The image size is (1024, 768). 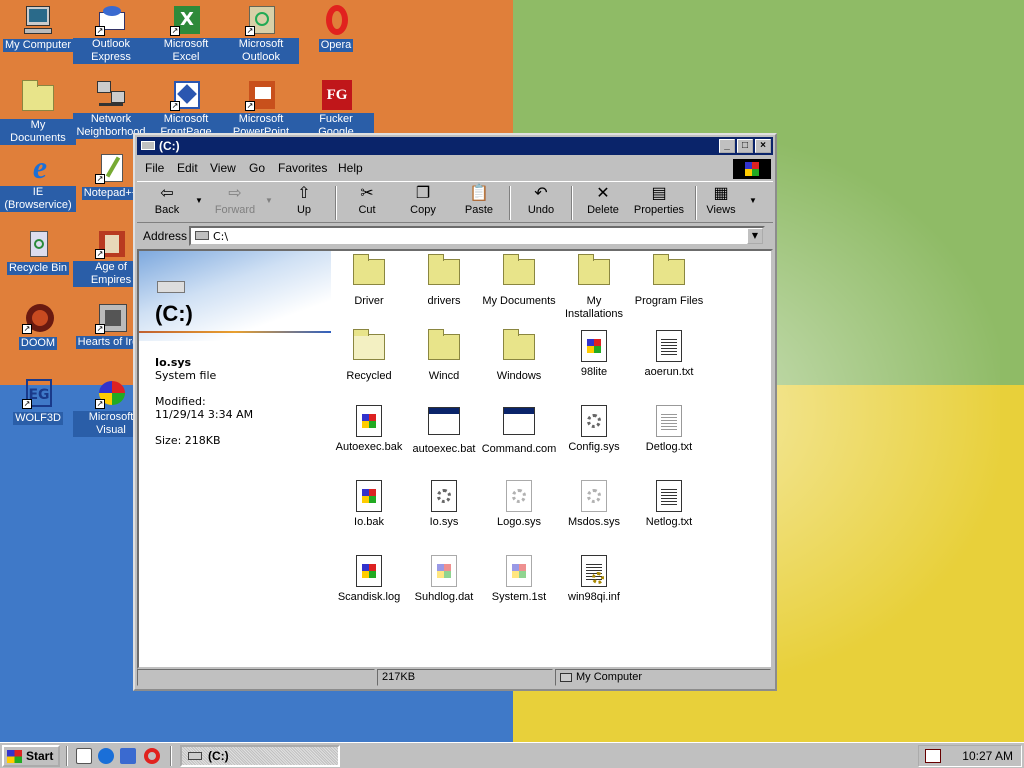 What do you see at coordinates (479, 202) in the screenshot?
I see `paste-button: 📋 Paste` at bounding box center [479, 202].